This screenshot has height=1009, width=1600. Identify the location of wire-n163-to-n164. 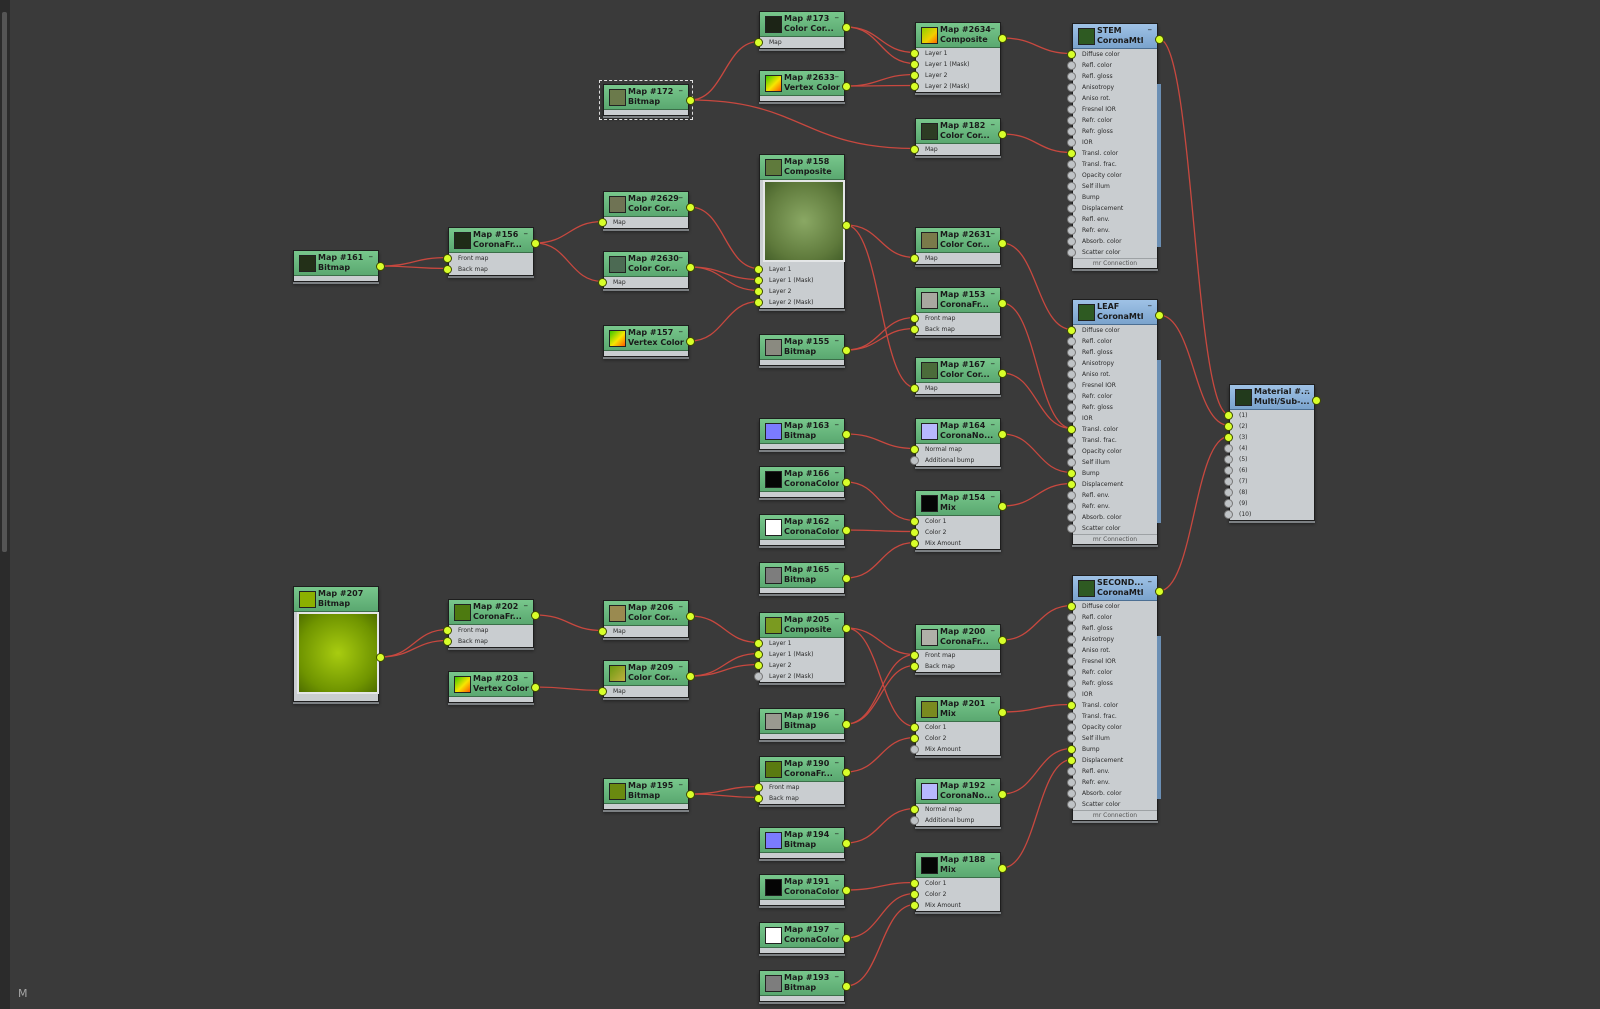
(880, 441).